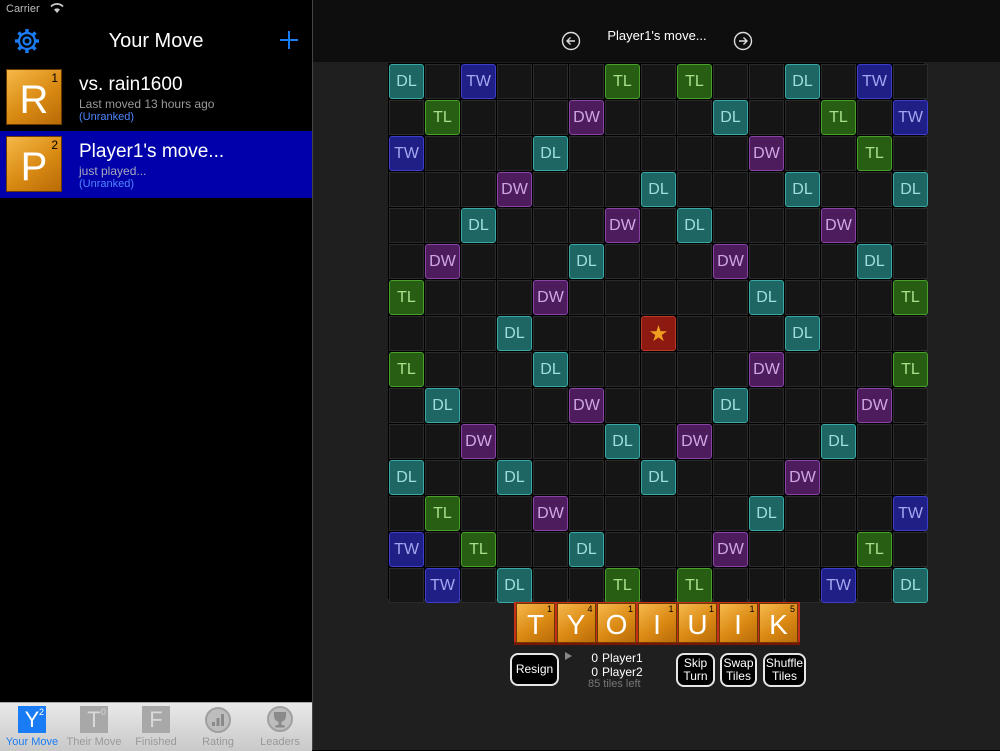 Image resolution: width=1000 pixels, height=751 pixels. What do you see at coordinates (280, 727) in the screenshot?
I see `tab-leaders: Leaders` at bounding box center [280, 727].